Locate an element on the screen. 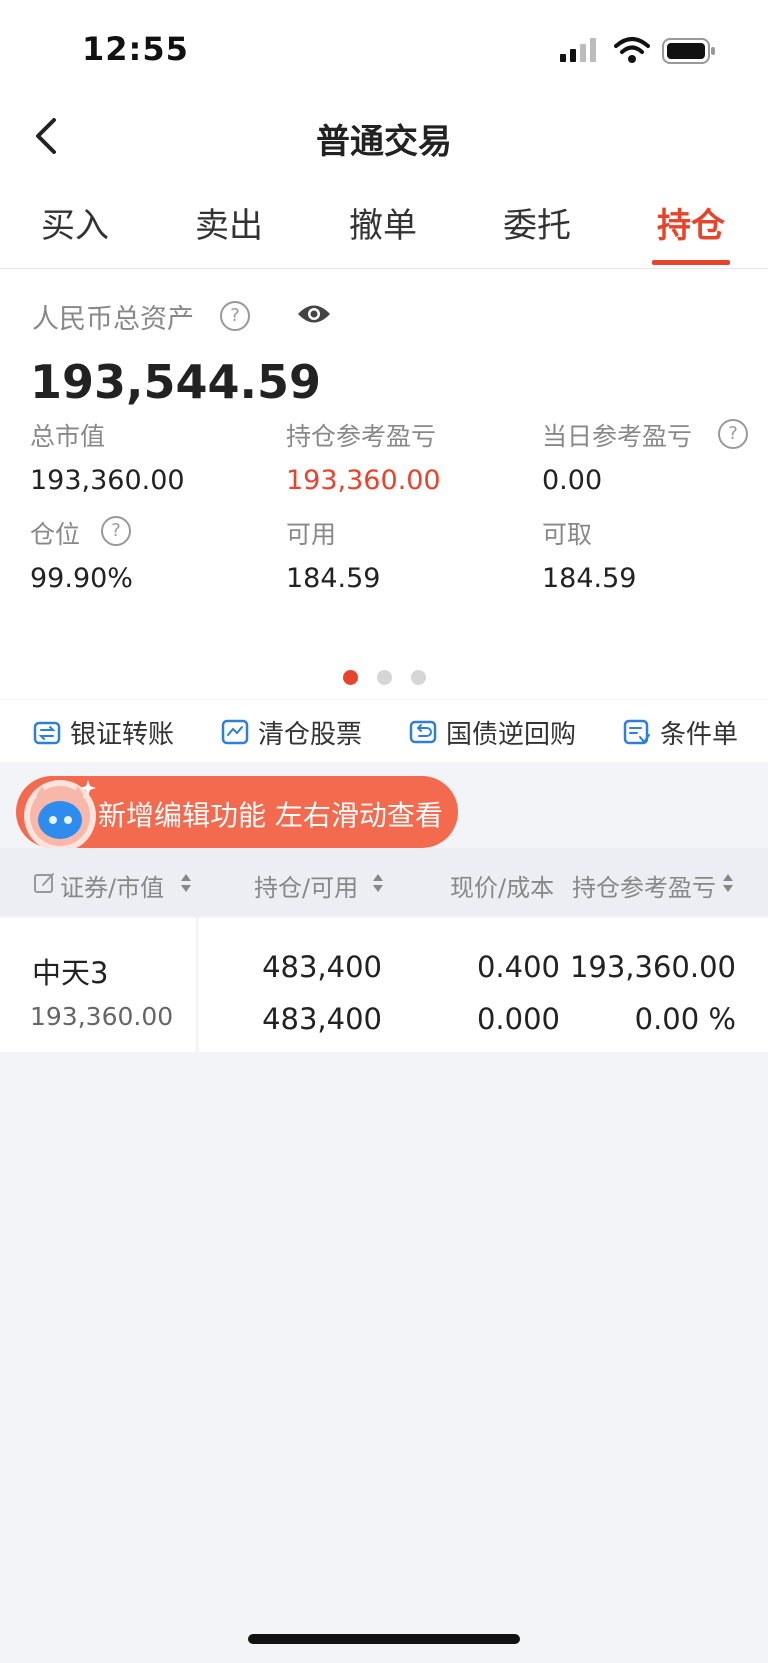  position-quantity: 483,400 is located at coordinates (322, 967).